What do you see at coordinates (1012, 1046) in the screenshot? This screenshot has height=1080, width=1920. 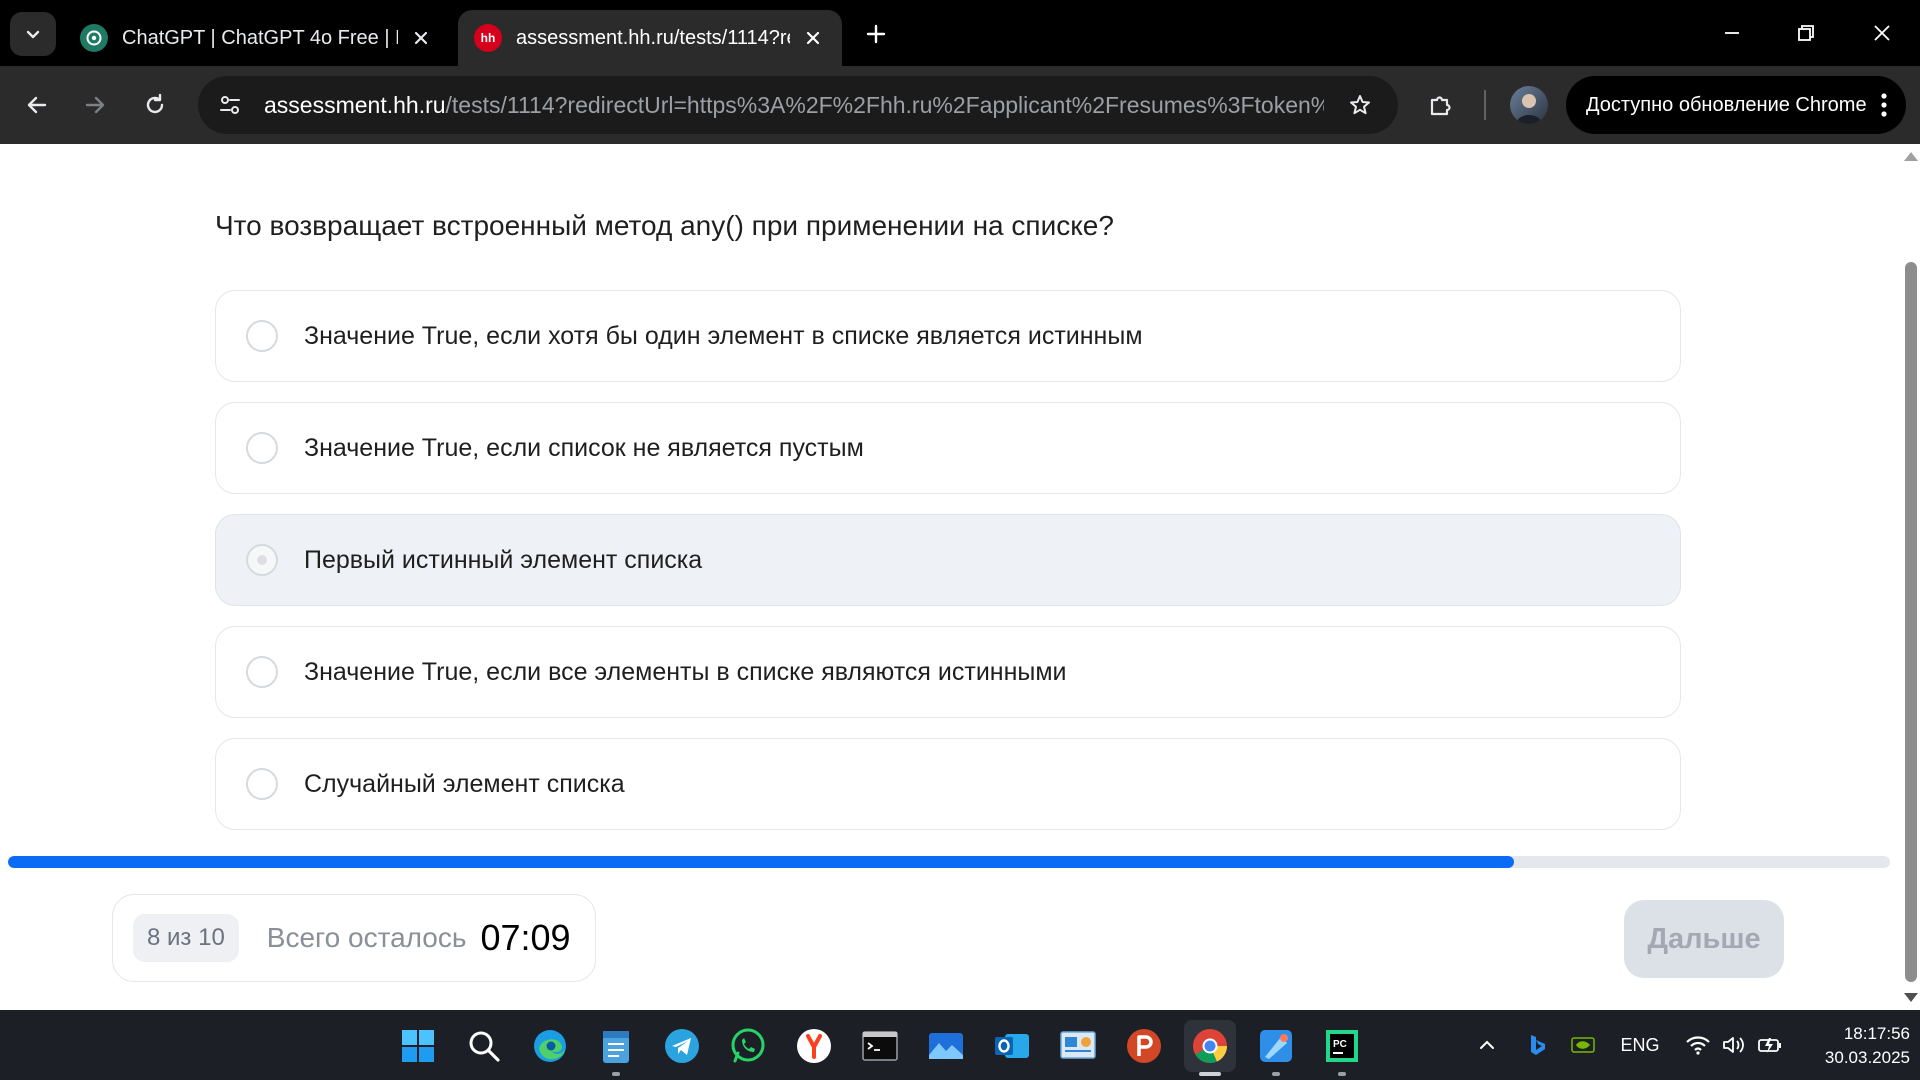 I see `outlook-icon` at bounding box center [1012, 1046].